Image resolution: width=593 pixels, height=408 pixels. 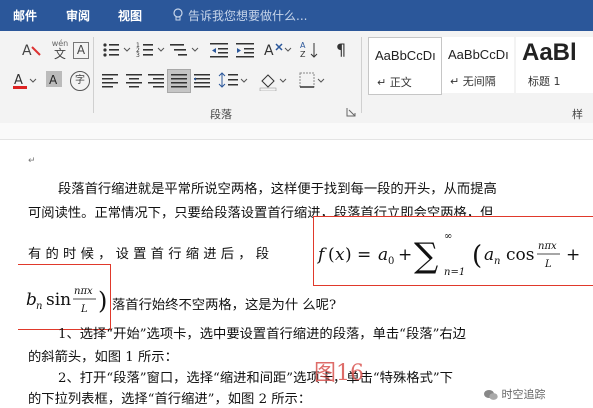 I want to click on para3-line1: 2、打开“段落”窗口，选择“缩进和间距”选项卡，单击“特殊格式”下, so click(x=255, y=378).